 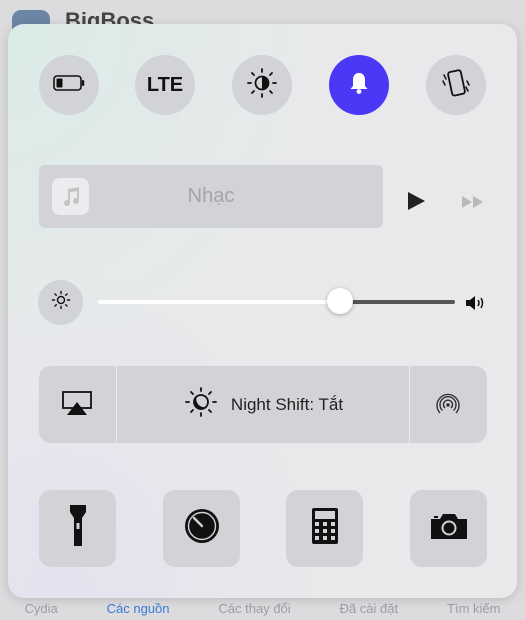 I want to click on play-icon, so click(x=416, y=204).